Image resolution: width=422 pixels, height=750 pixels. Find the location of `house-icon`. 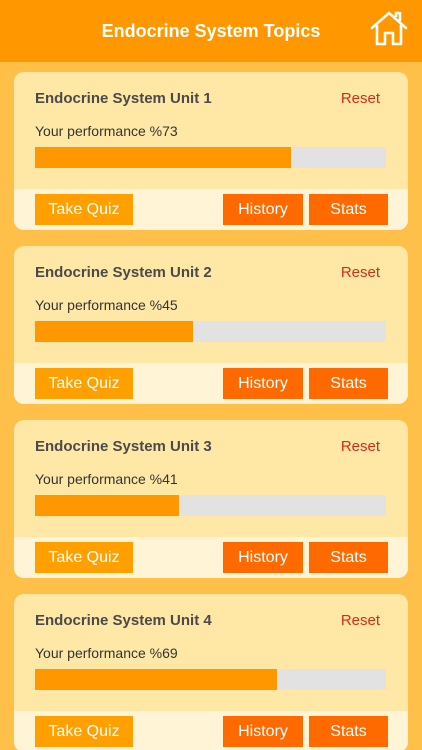

house-icon is located at coordinates (389, 28).